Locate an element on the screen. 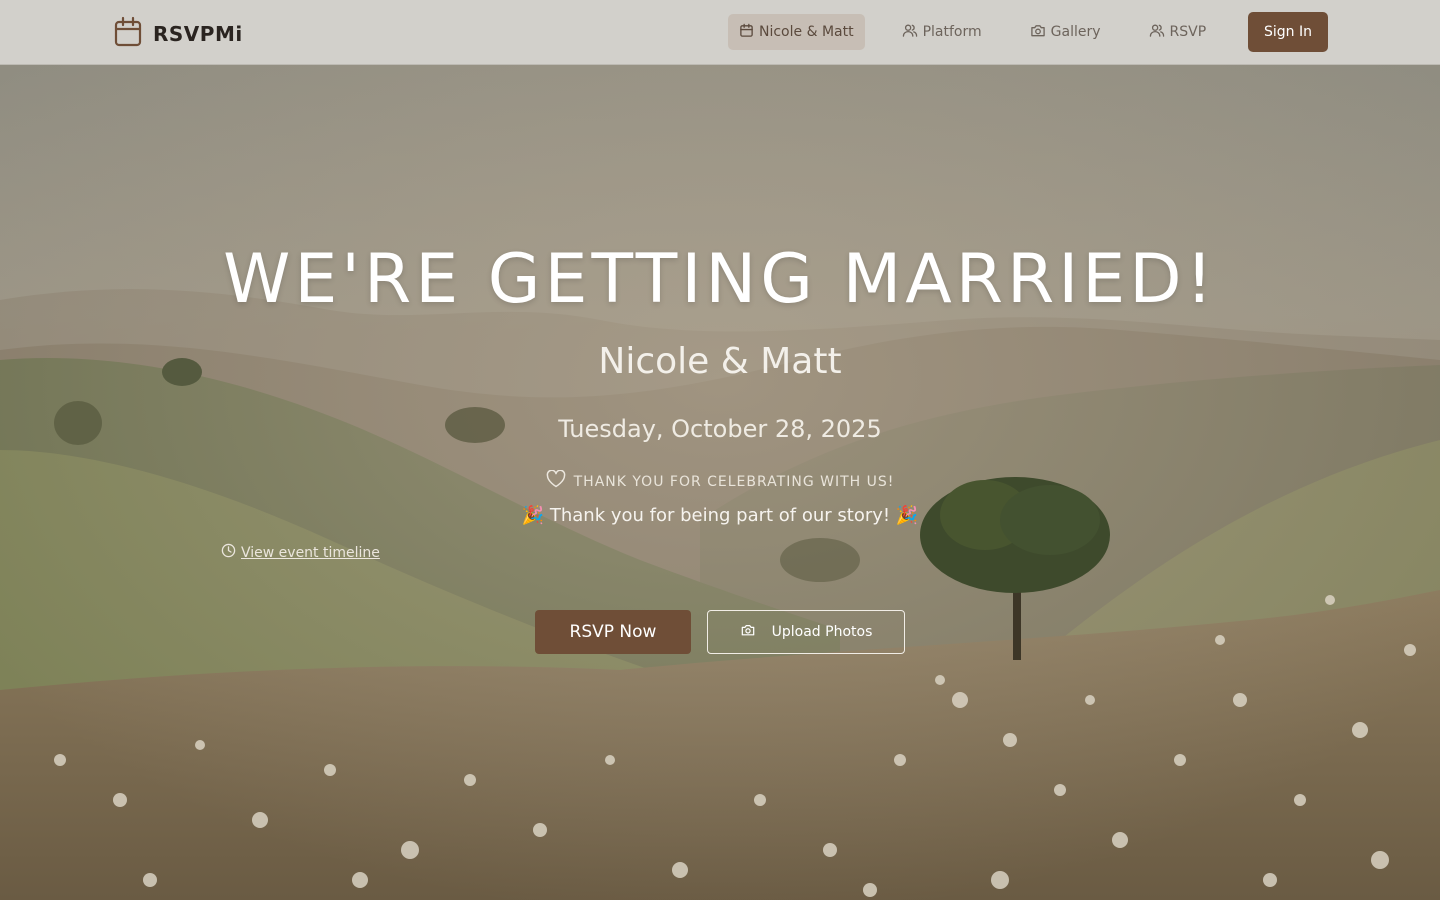  nav-item-rsvp: RSVP is located at coordinates (1178, 32).